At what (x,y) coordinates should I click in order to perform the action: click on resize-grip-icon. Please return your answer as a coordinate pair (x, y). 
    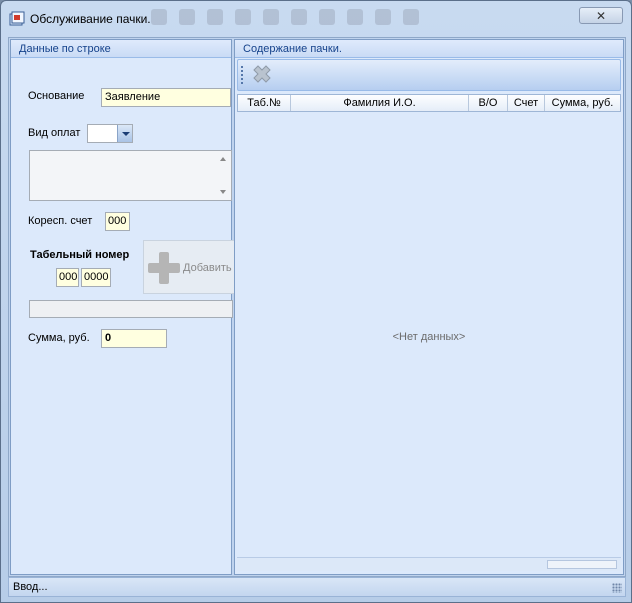
    Looking at the image, I should click on (617, 588).